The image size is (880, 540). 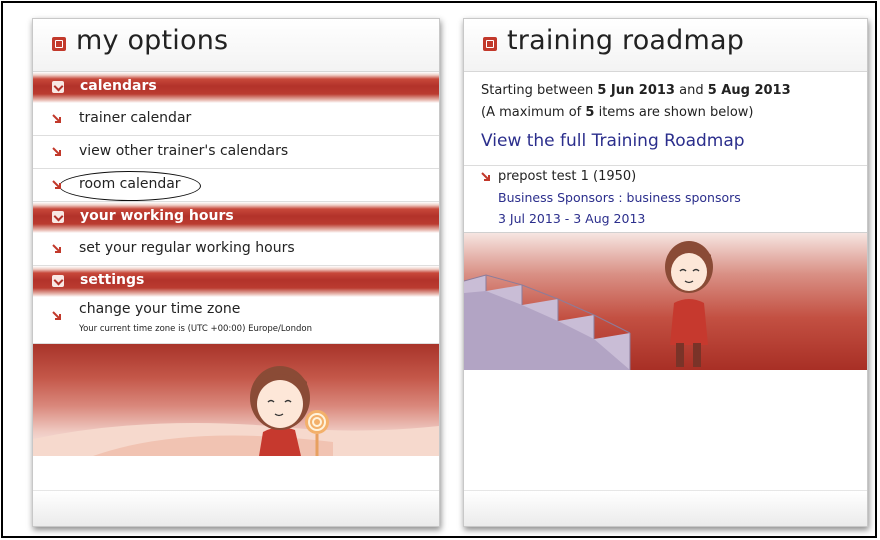 What do you see at coordinates (135, 118) in the screenshot?
I see `menu-item-label: trainer calendar` at bounding box center [135, 118].